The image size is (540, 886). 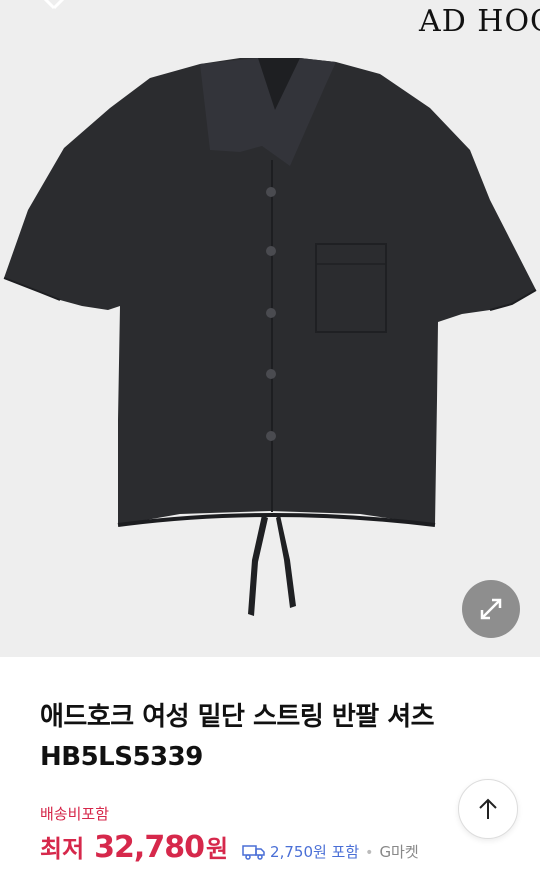 I want to click on product-title: 애드호크 여성 밑단 스트링 반팔 셔츠 HB5LS5339, so click(x=275, y=737).